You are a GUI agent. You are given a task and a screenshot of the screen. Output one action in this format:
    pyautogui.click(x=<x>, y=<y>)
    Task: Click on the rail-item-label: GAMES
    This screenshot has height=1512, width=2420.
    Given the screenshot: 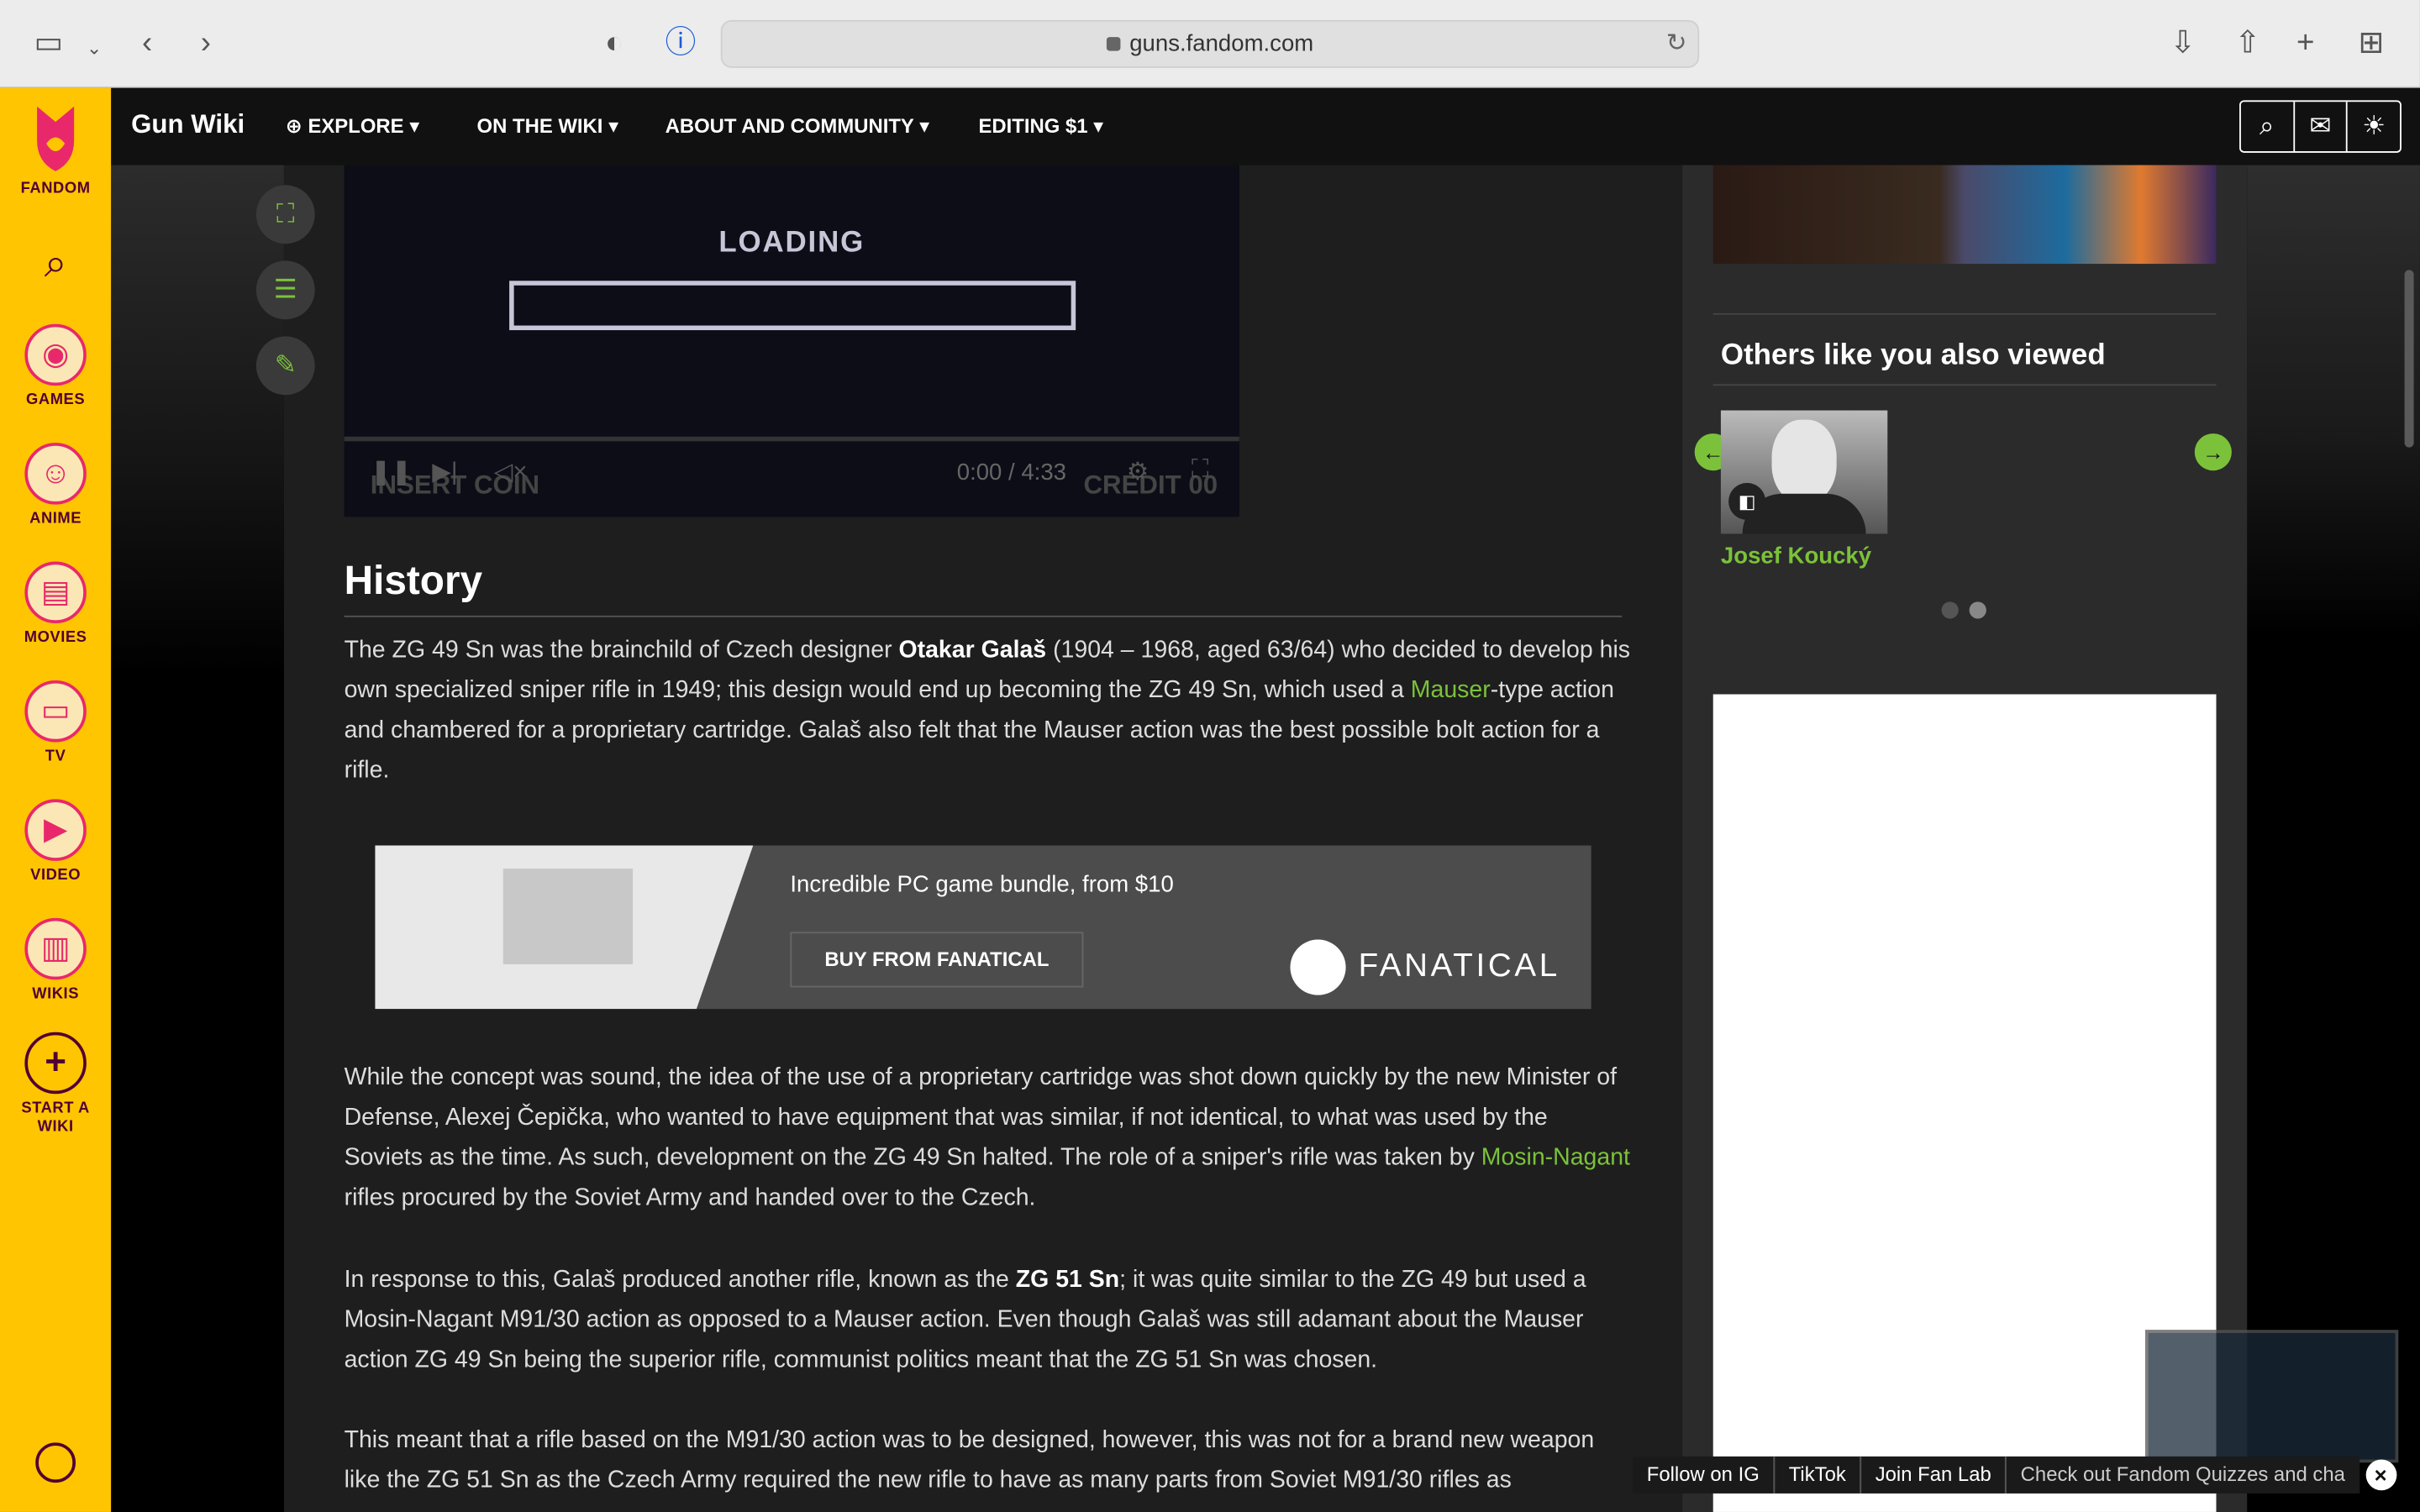 What is the action you would take?
    pyautogui.click(x=56, y=400)
    